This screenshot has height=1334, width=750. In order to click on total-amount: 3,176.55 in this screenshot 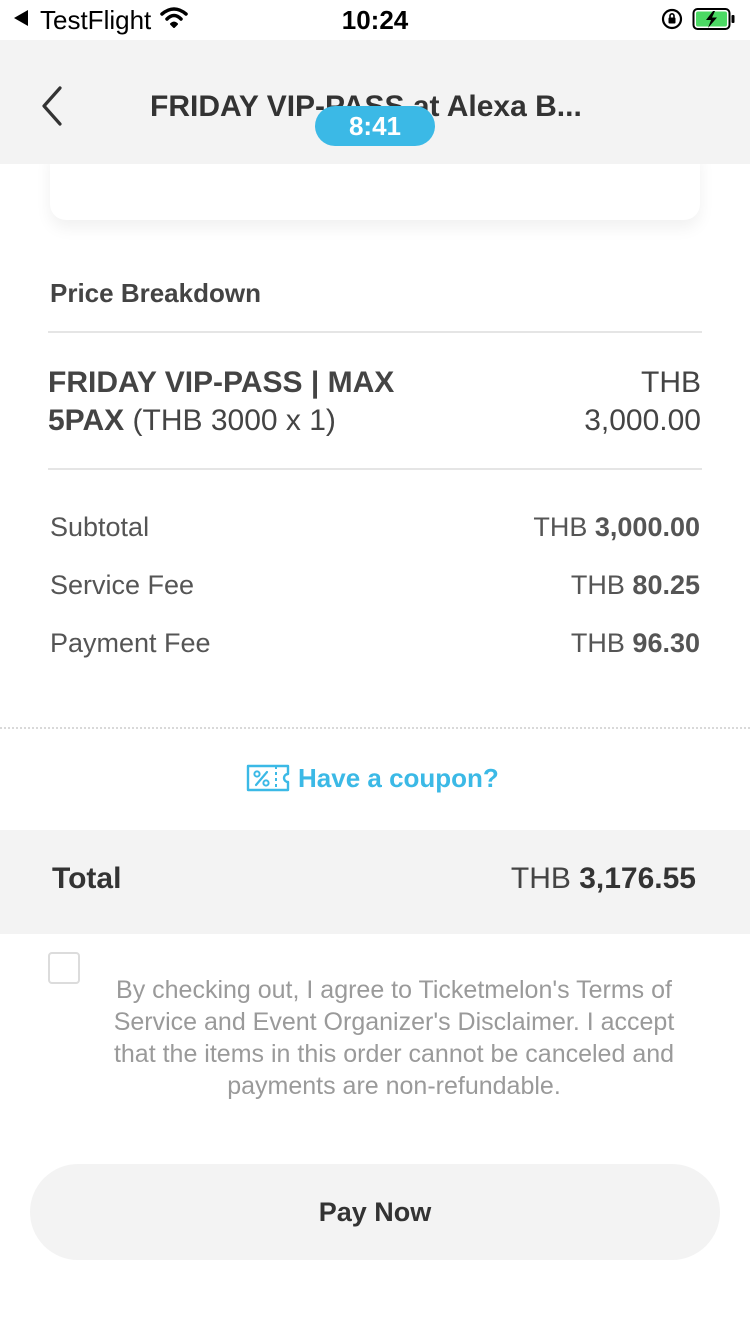, I will do `click(637, 878)`.